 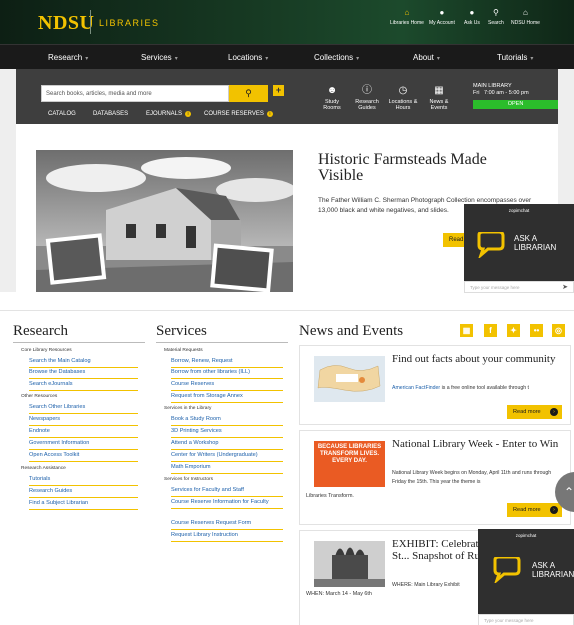 What do you see at coordinates (83, 481) in the screenshot?
I see `research-link: Tutorials` at bounding box center [83, 481].